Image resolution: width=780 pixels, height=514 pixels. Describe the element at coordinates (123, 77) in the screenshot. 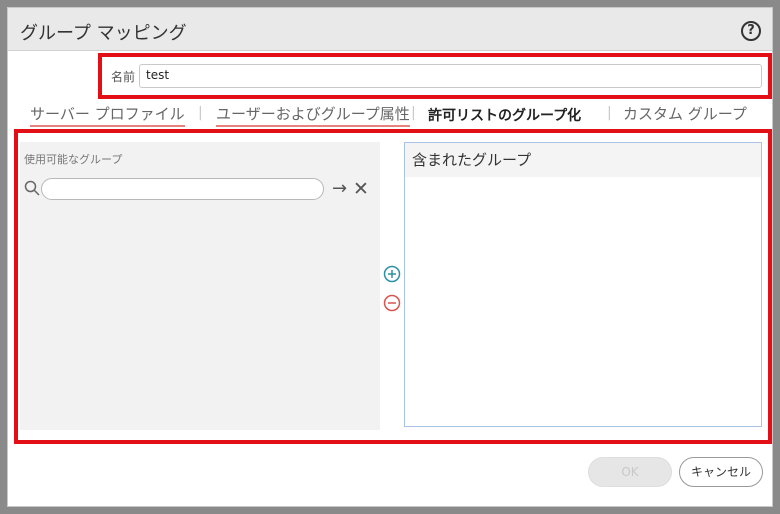

I see `name-label: 名前` at that location.